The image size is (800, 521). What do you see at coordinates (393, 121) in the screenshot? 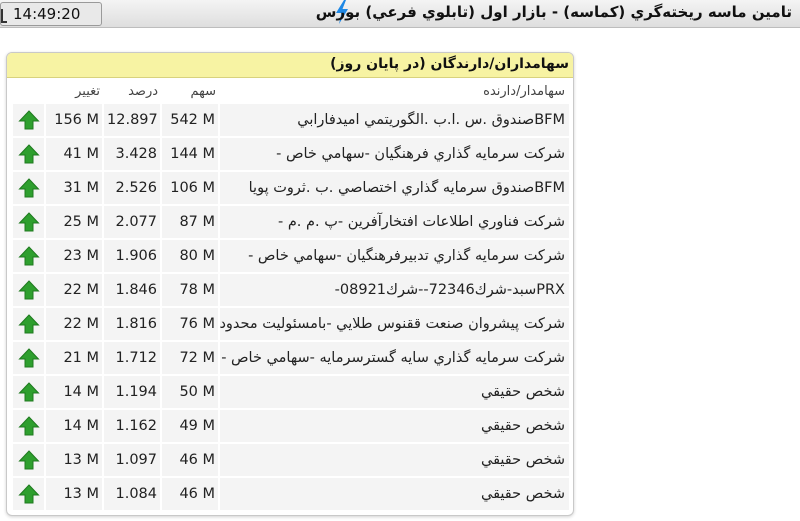
I see `holder-cell: BFMصندوق .س .ا.ب .الگوريتمي اميدفارابي` at bounding box center [393, 121].